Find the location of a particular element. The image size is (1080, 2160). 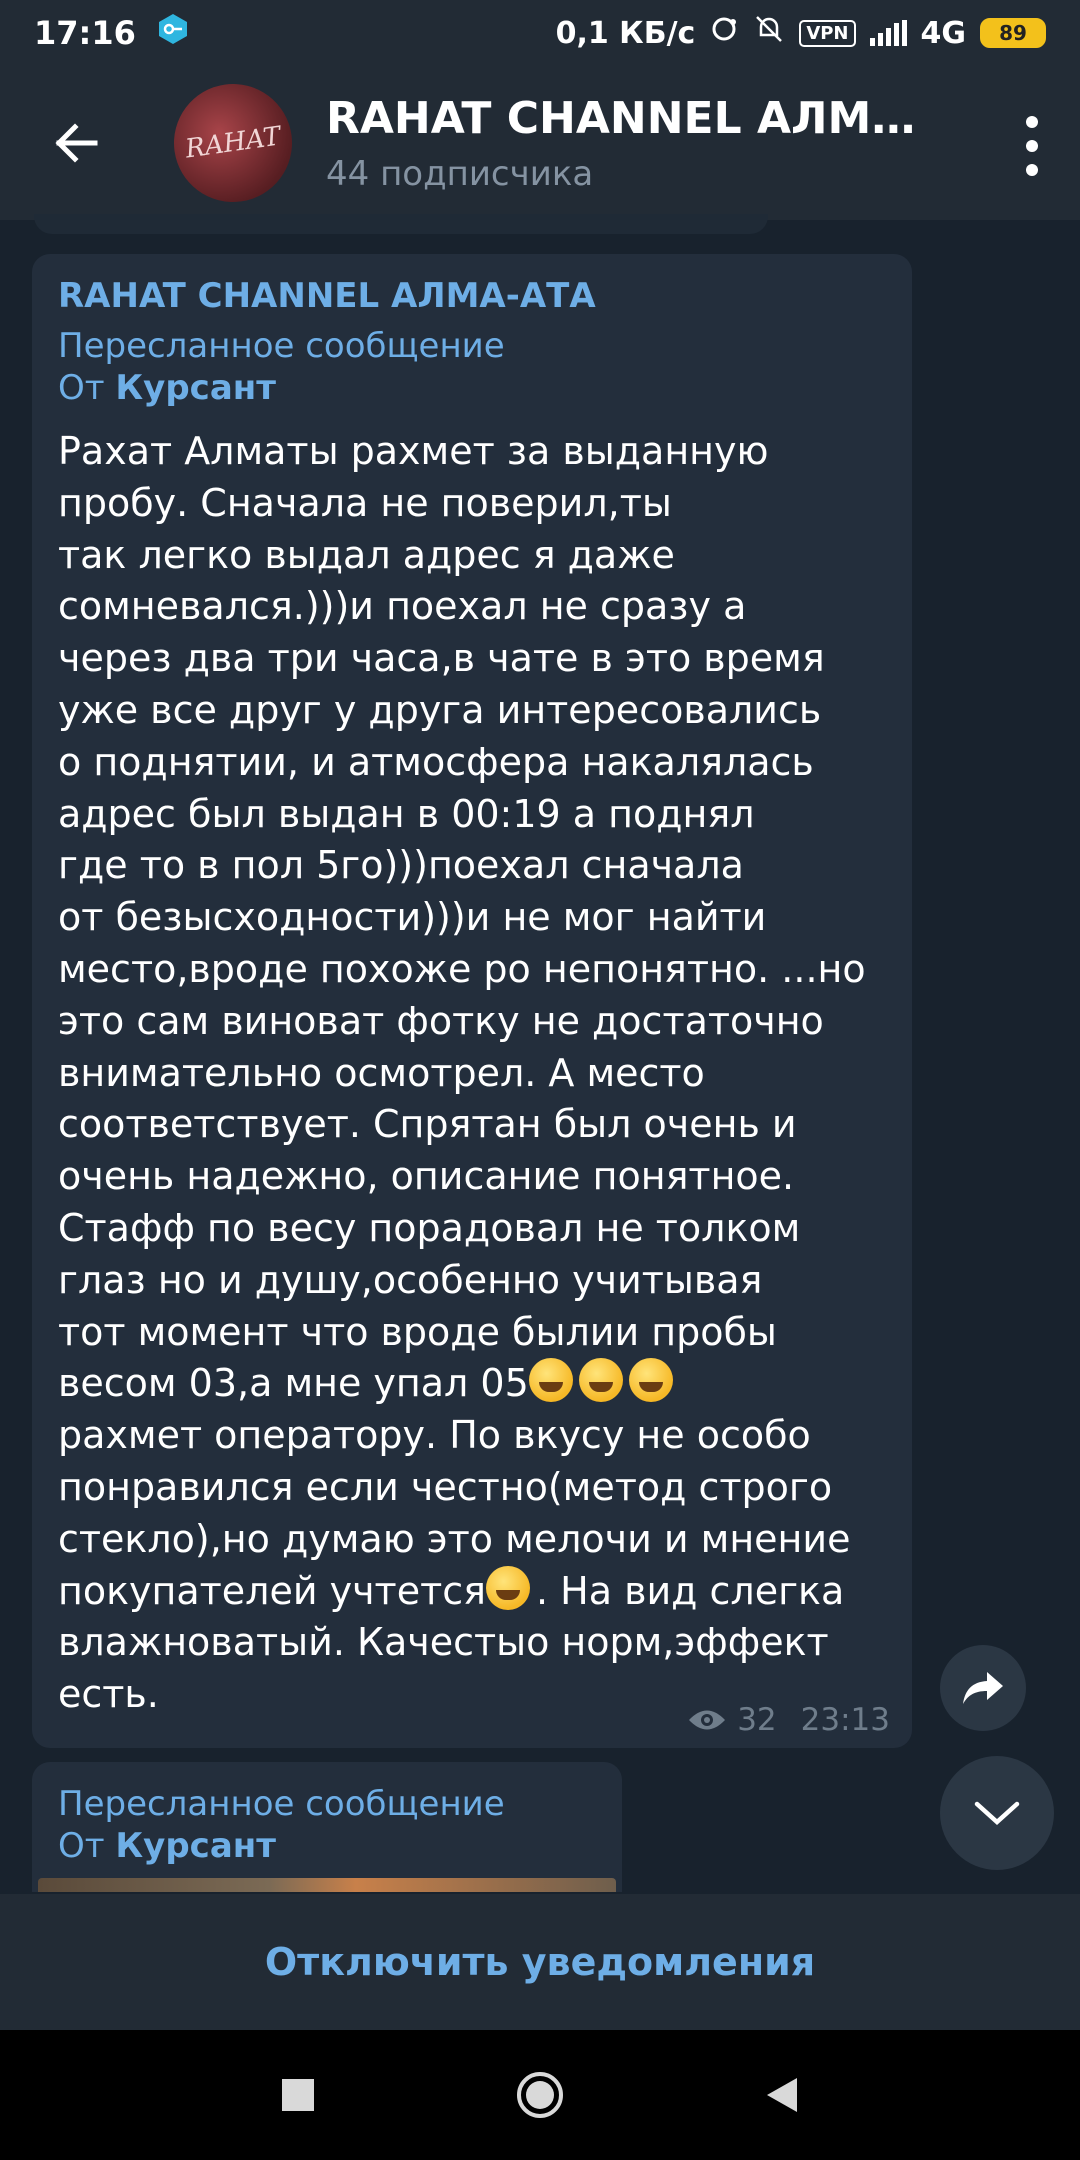

share-icon is located at coordinates (983, 1688).